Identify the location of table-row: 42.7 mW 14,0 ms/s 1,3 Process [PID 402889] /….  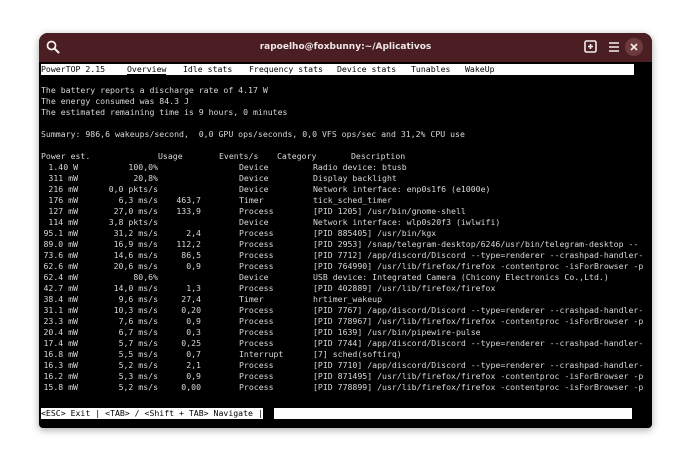
(344, 288).